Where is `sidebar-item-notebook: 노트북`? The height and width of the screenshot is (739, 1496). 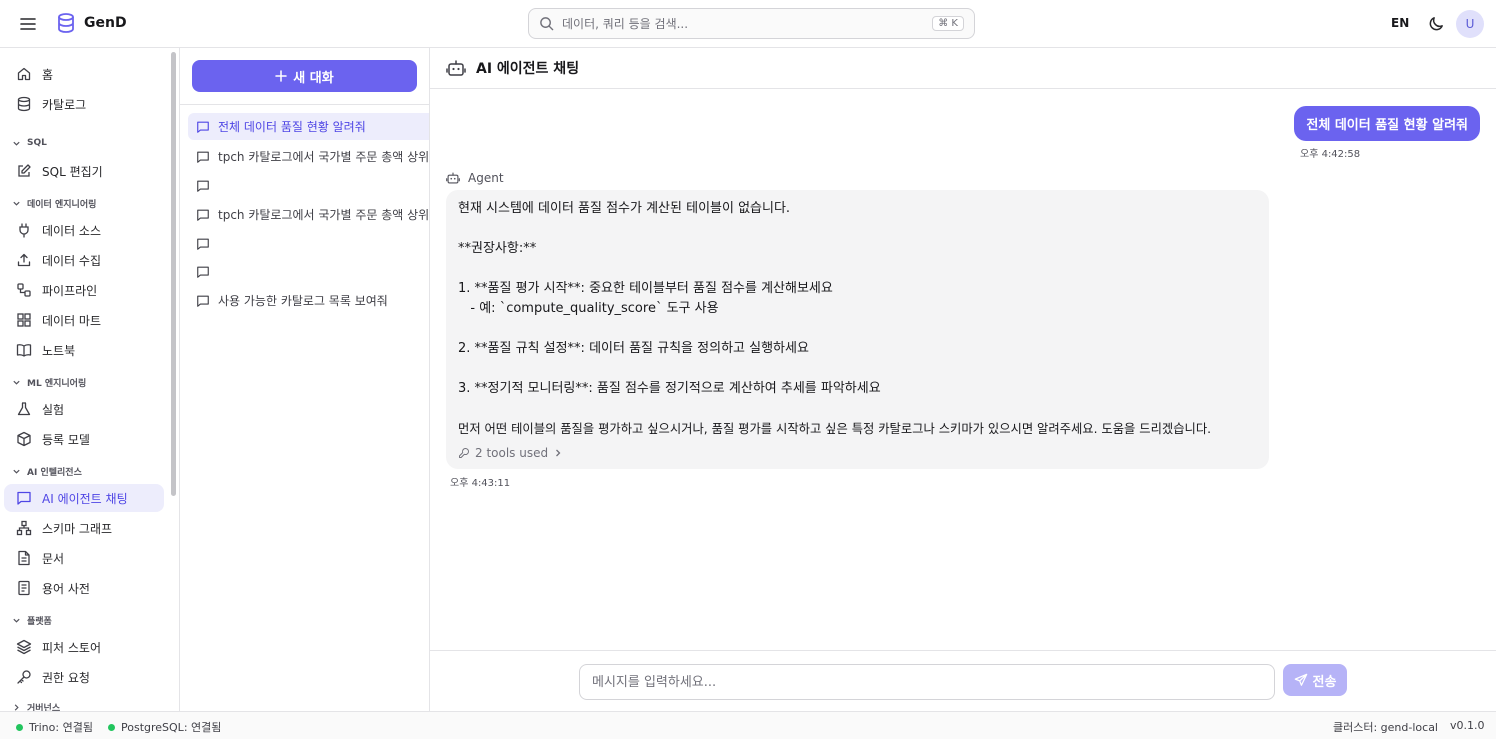
sidebar-item-notebook: 노트북 is located at coordinates (84, 350).